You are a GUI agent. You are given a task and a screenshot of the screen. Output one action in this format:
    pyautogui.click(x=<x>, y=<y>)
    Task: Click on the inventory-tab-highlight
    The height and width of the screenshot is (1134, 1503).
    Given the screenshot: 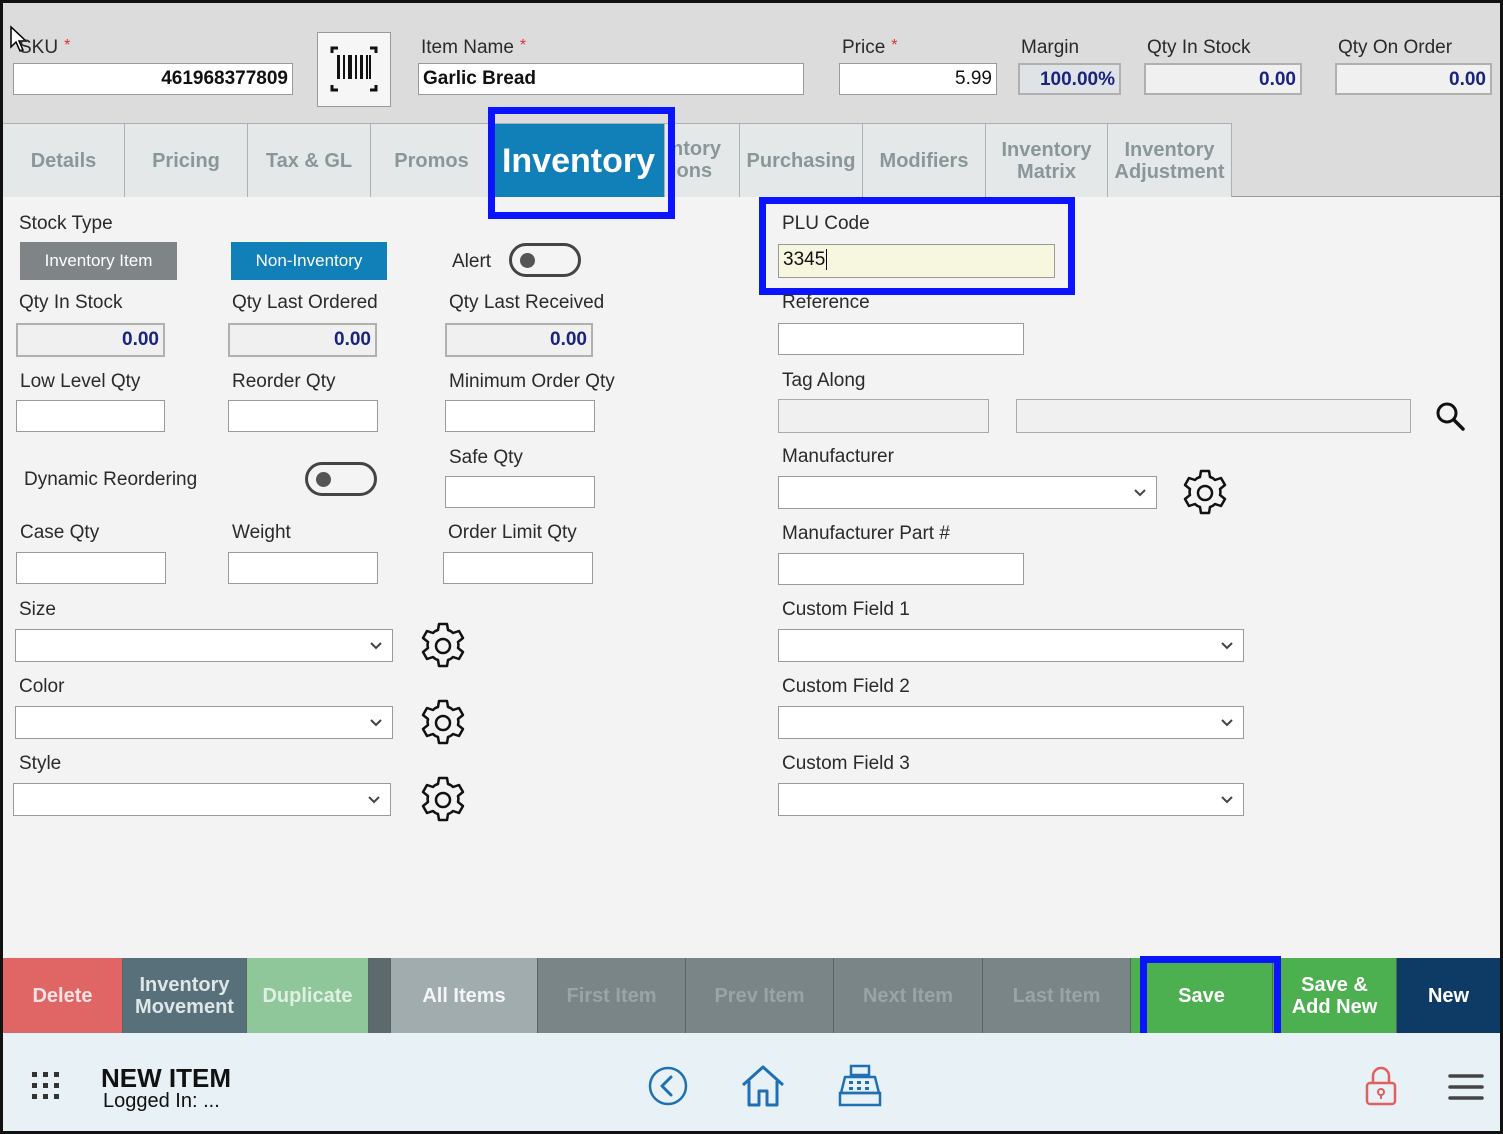 What is the action you would take?
    pyautogui.click(x=581, y=163)
    